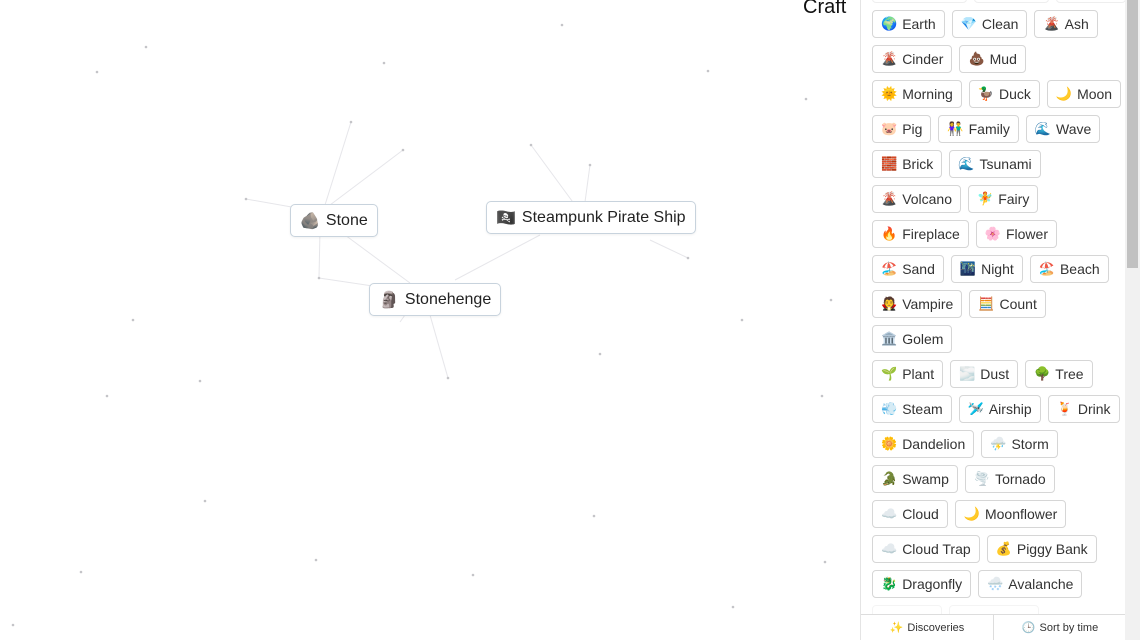 The image size is (1140, 640). Describe the element at coordinates (908, 374) in the screenshot. I see `sidebar-item: 🌱 Plant` at that location.